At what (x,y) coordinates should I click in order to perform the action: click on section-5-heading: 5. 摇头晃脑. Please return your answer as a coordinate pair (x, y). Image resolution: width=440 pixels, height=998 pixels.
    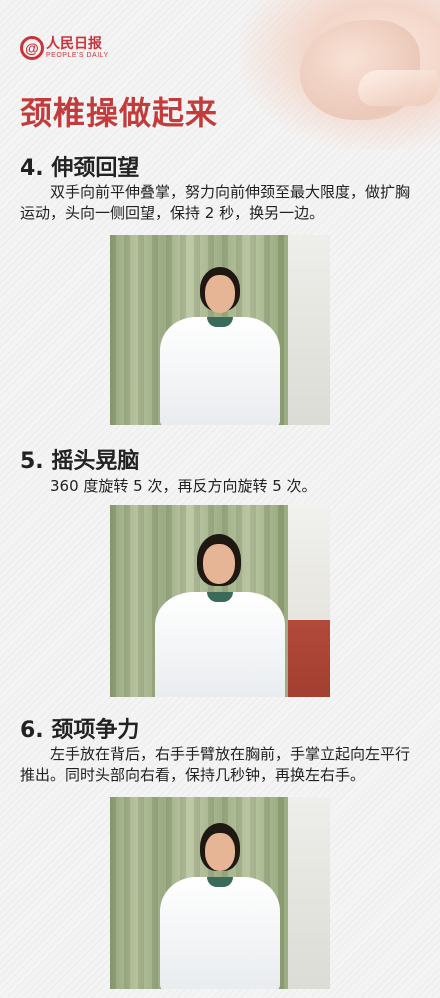
    Looking at the image, I should click on (80, 461).